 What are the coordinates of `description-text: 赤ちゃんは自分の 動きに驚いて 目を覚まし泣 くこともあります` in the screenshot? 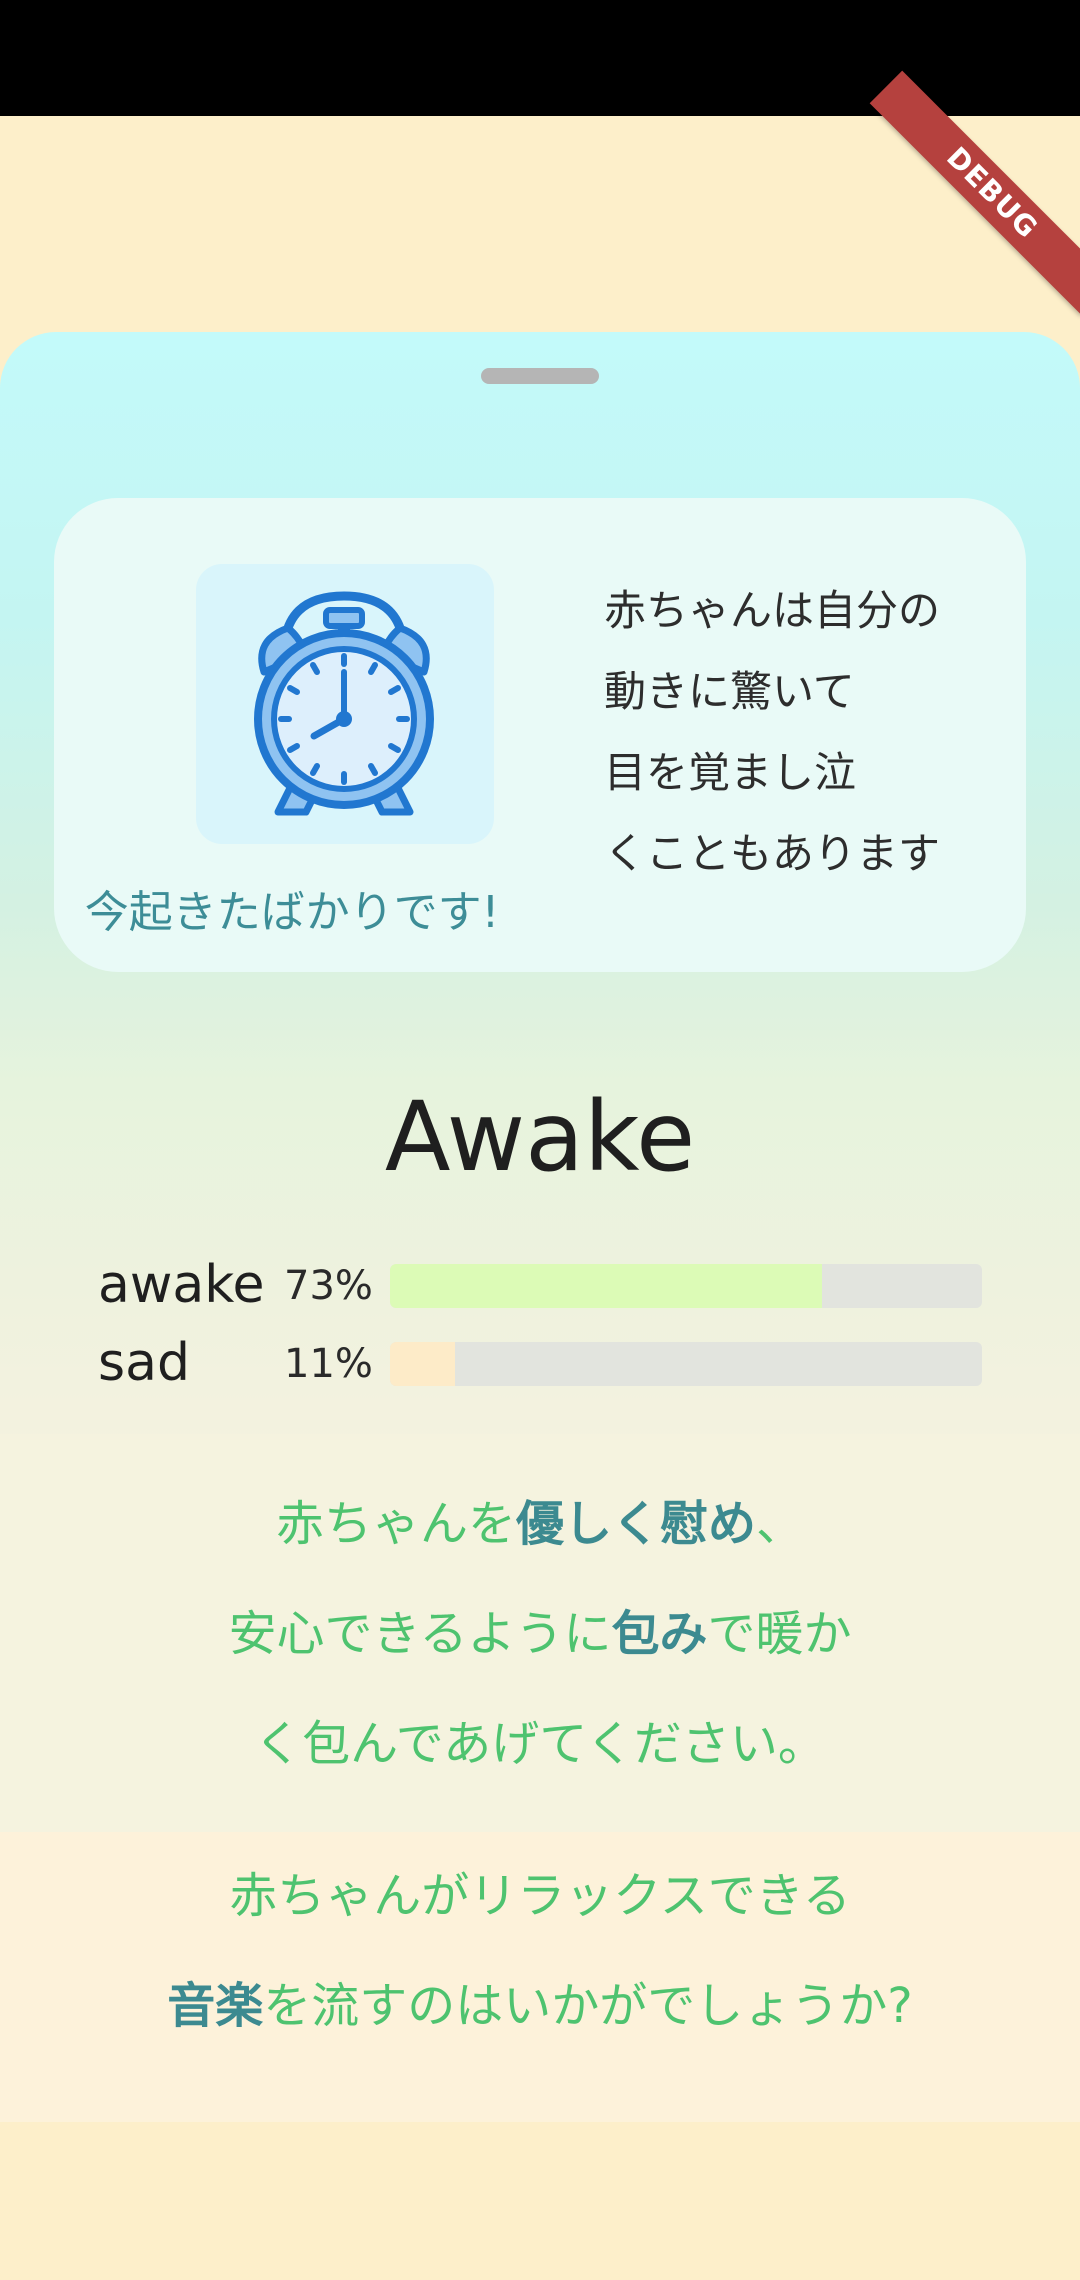 It's located at (804, 732).